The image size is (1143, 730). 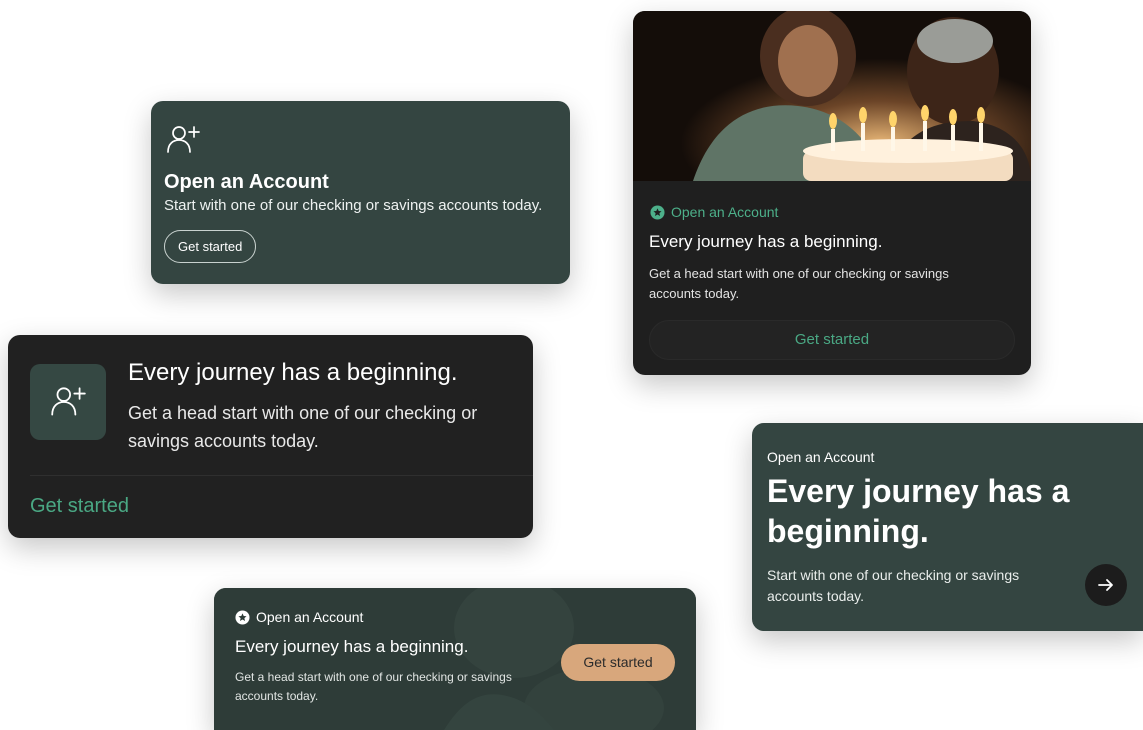 I want to click on birthday-cake-photo, so click(x=832, y=96).